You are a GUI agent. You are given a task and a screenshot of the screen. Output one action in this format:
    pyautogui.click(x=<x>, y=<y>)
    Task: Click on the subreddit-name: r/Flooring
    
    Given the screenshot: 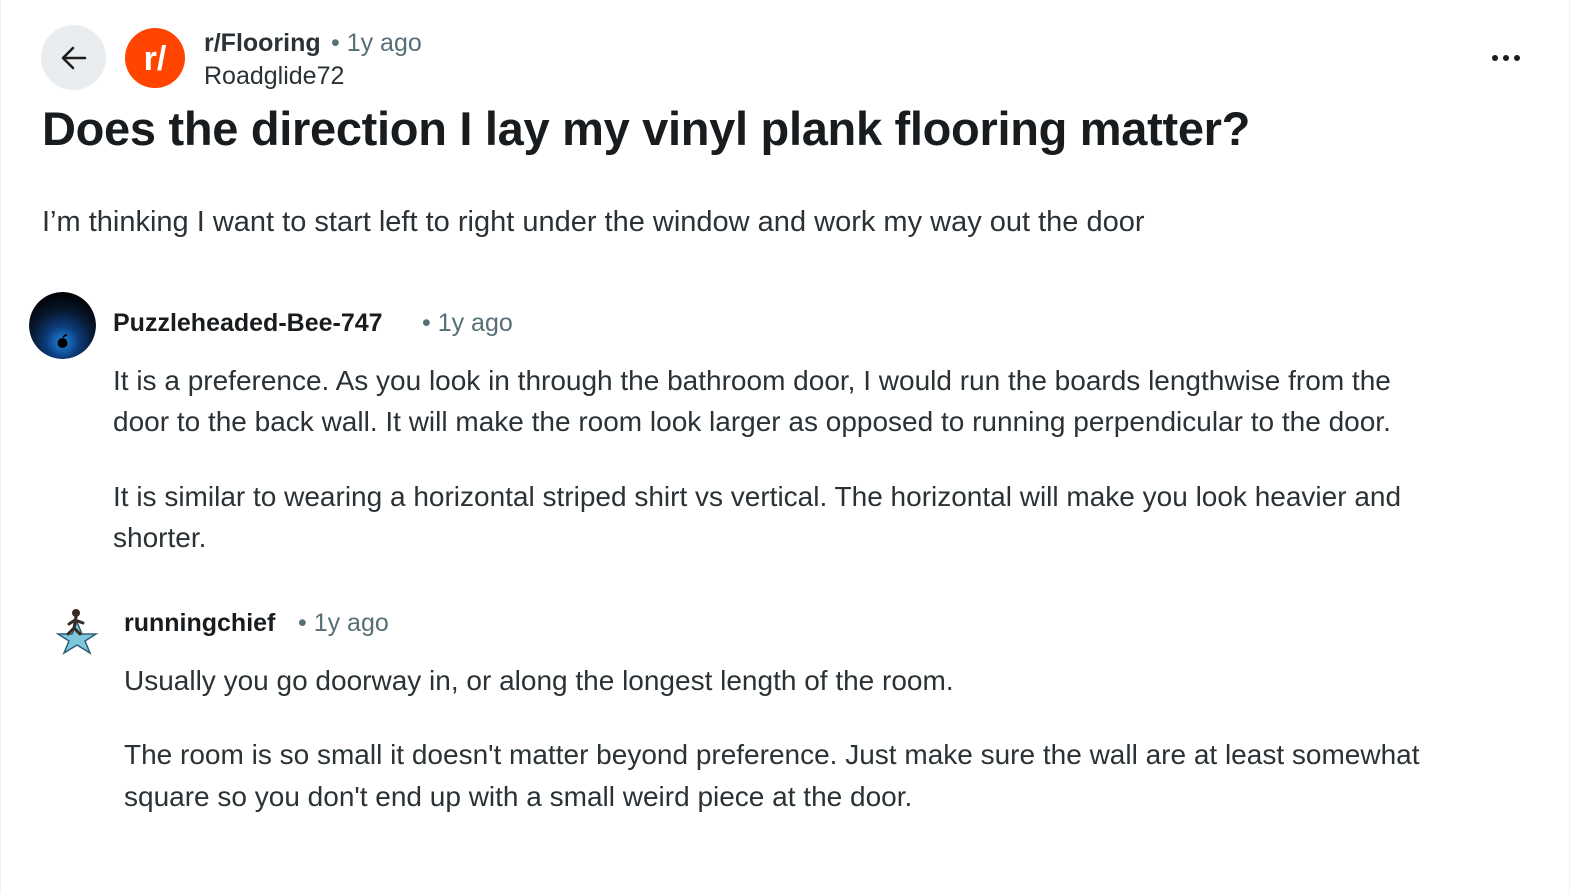 What is the action you would take?
    pyautogui.click(x=262, y=43)
    